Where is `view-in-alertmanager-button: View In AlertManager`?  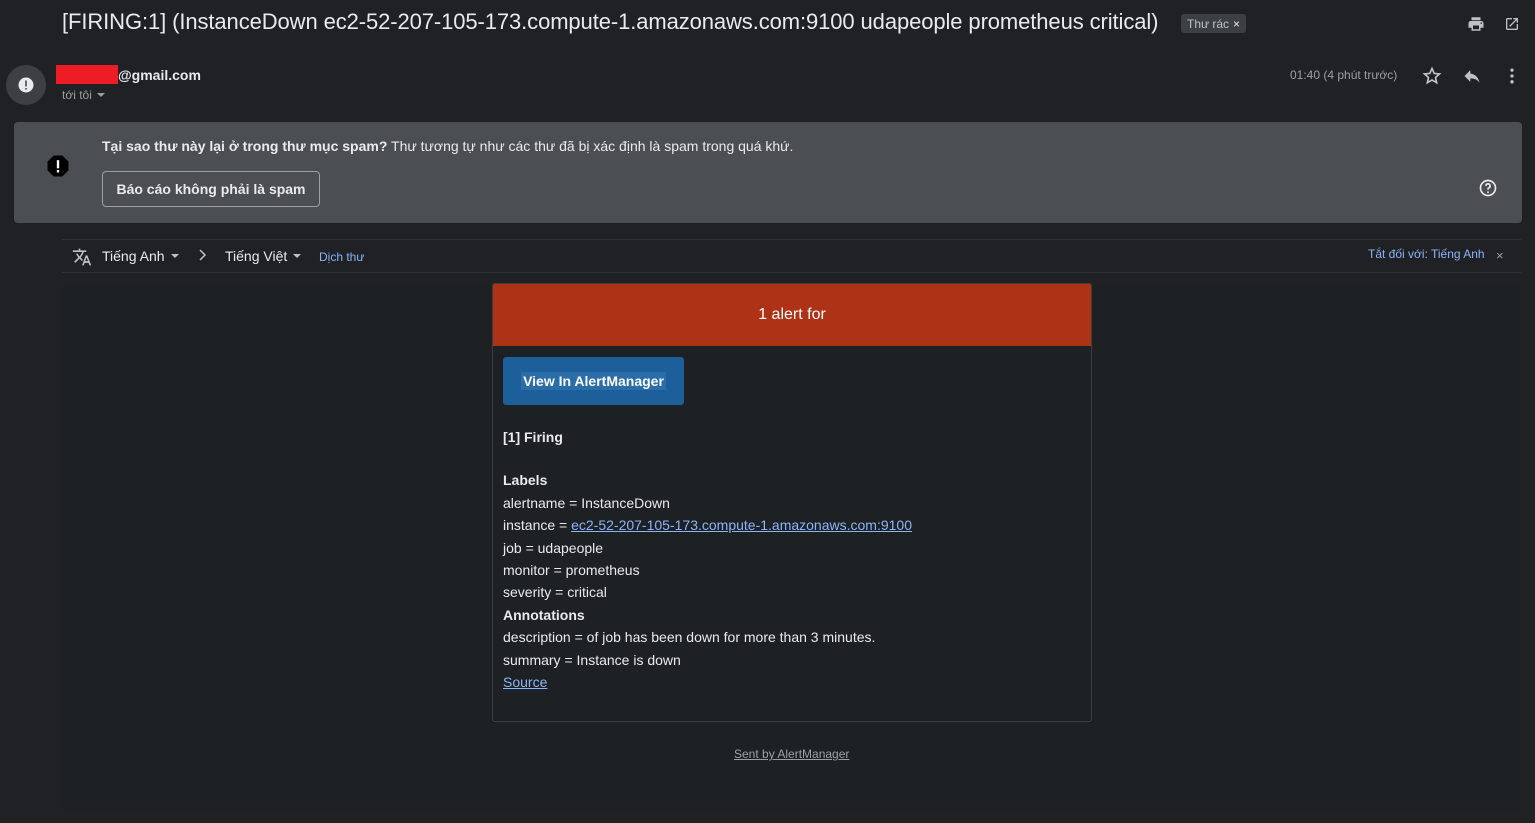 view-in-alertmanager-button: View In AlertManager is located at coordinates (593, 381).